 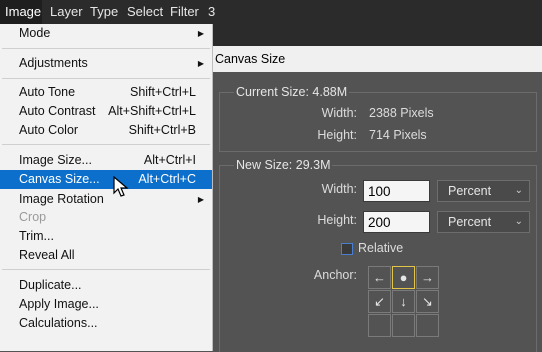 I want to click on current-size-heading: Current Size: 4.88M, so click(x=292, y=92).